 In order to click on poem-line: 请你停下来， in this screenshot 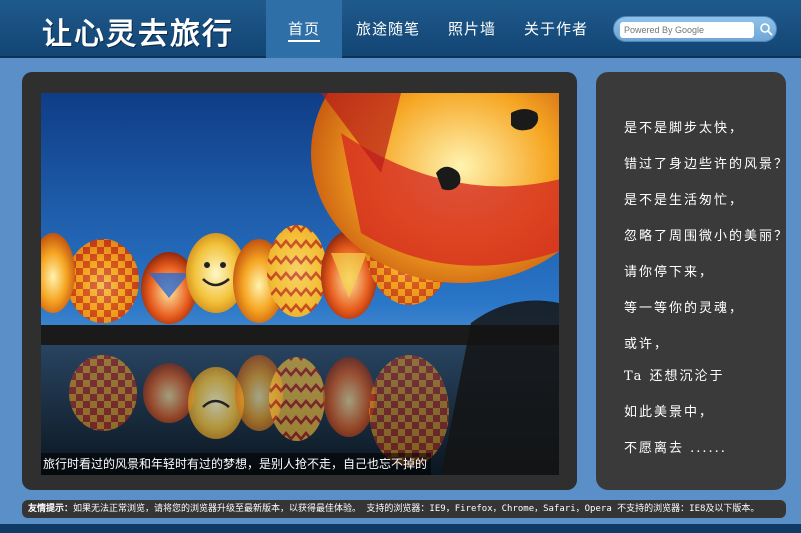, I will do `click(669, 272)`.